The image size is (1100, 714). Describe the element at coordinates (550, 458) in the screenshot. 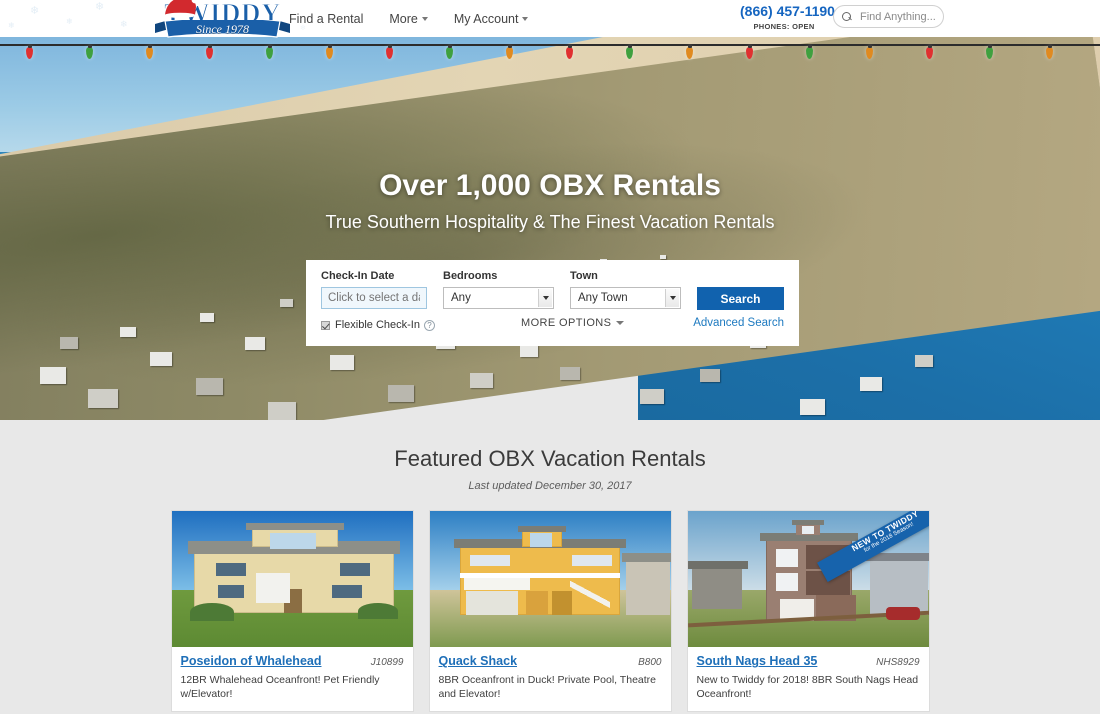

I see `featured-title: Featured OBX Vacation Rentals` at that location.